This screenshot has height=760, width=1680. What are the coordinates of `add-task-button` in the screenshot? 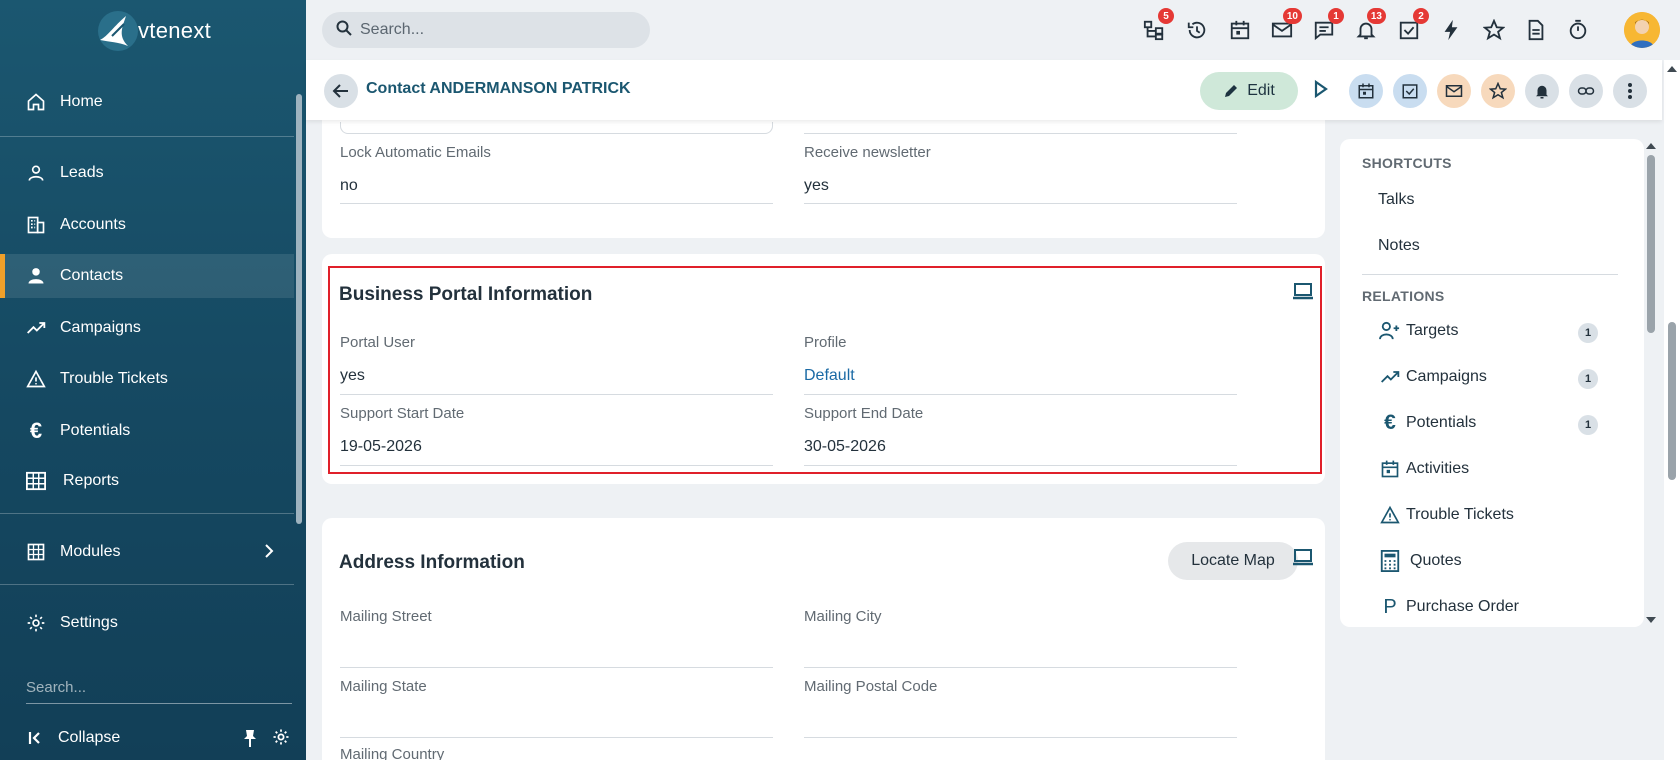 It's located at (1410, 91).